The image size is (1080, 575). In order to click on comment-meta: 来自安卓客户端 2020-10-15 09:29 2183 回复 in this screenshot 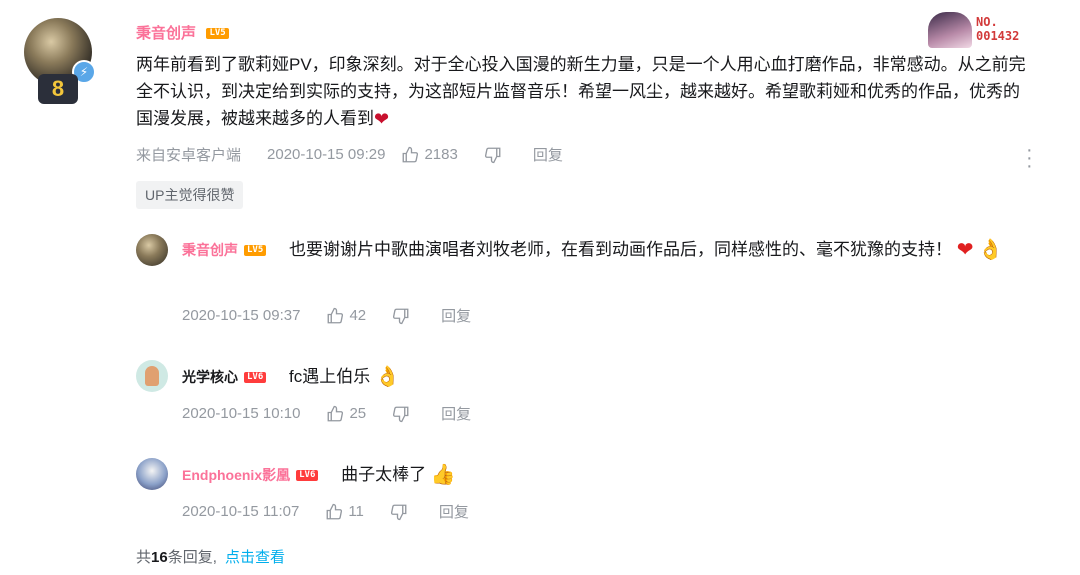, I will do `click(586, 154)`.